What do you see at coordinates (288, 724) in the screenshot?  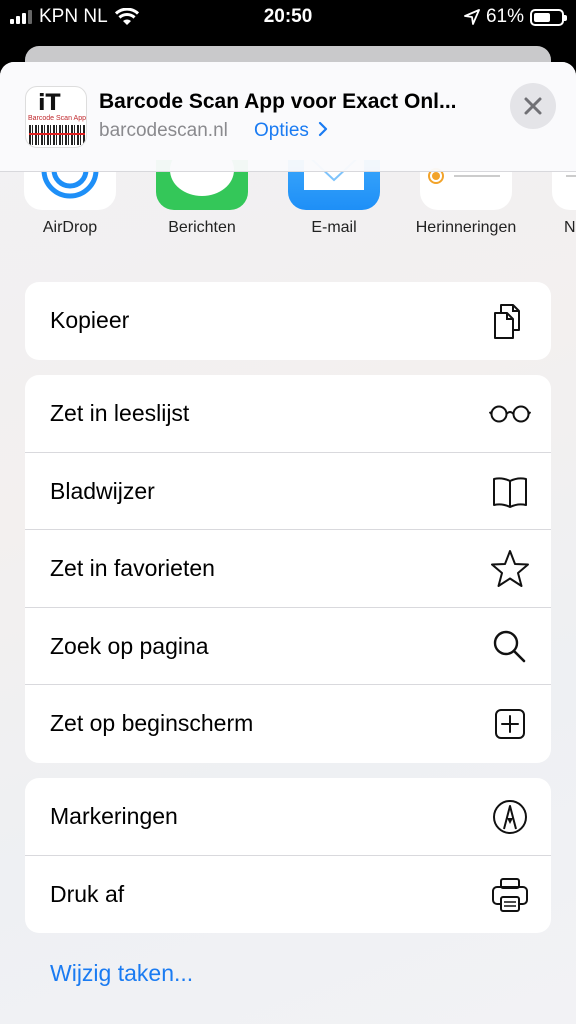 I see `action-add-to-home: Zet op beginscherm` at bounding box center [288, 724].